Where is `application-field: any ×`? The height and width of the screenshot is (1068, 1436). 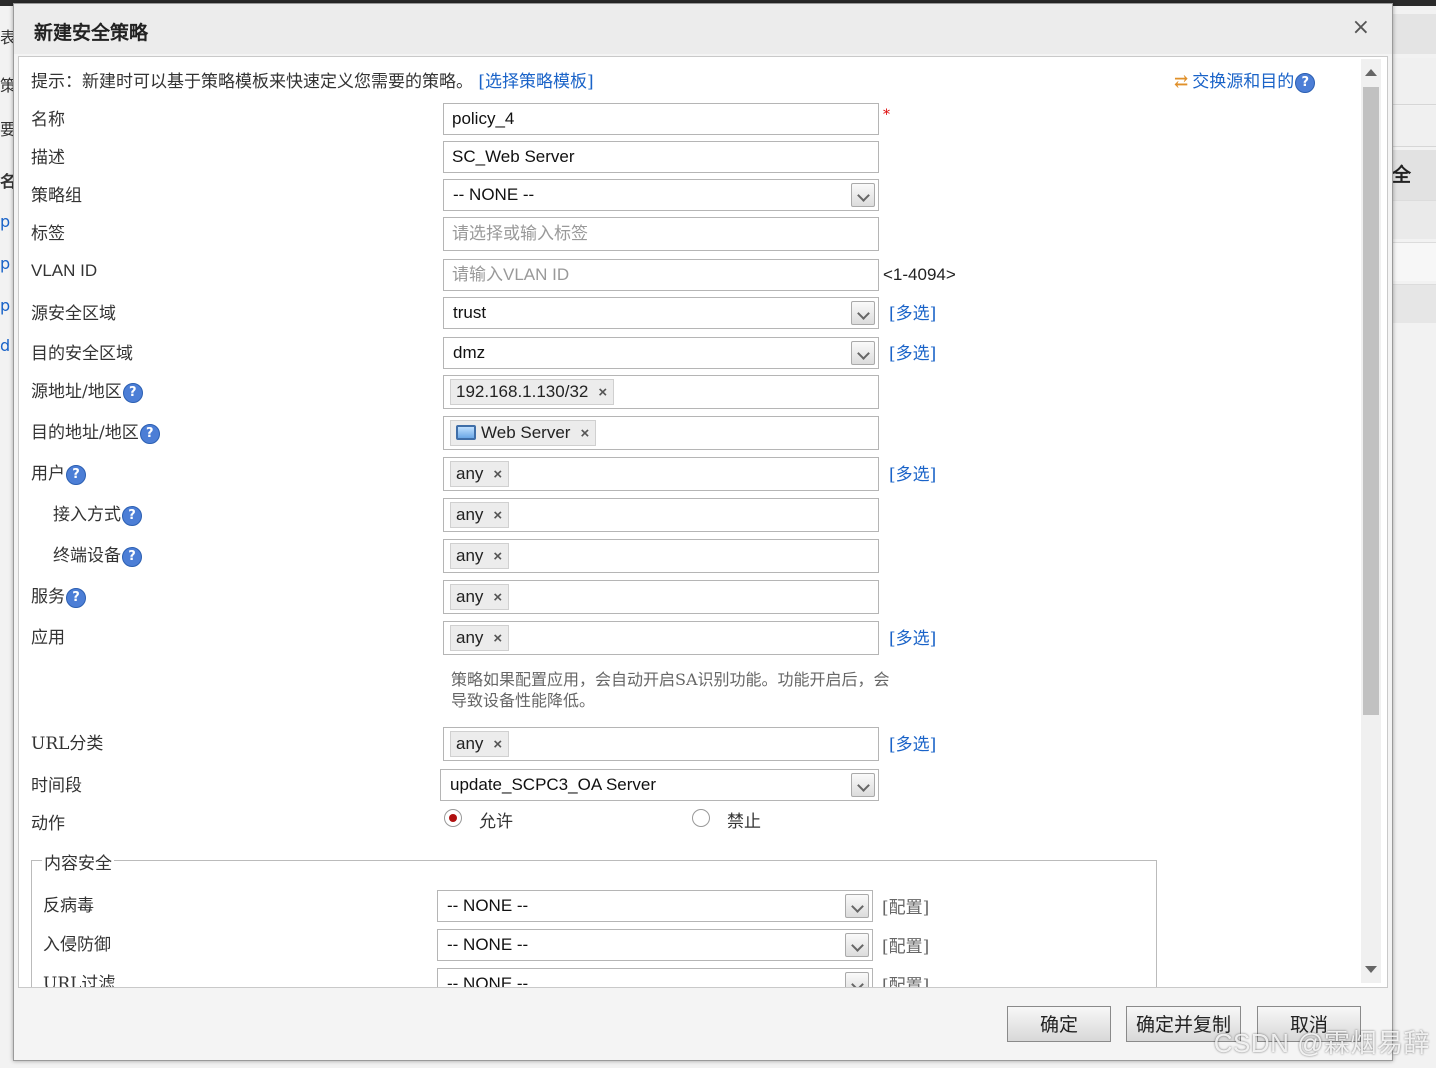 application-field: any × is located at coordinates (661, 638).